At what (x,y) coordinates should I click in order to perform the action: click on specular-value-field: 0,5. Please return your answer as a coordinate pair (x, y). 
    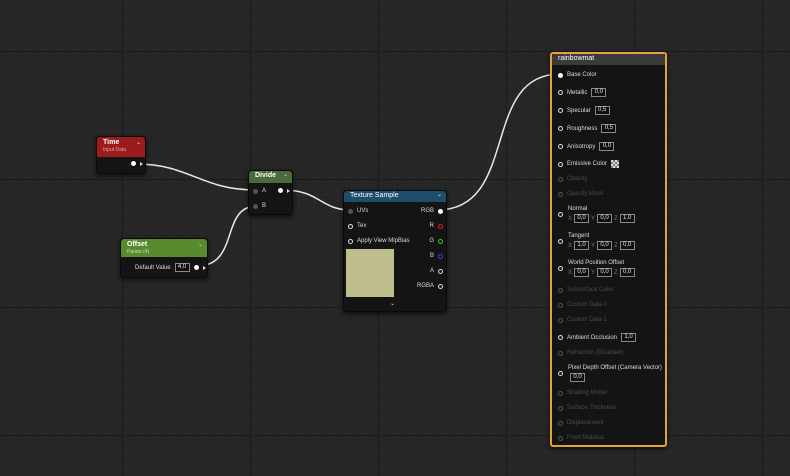
    Looking at the image, I should click on (602, 110).